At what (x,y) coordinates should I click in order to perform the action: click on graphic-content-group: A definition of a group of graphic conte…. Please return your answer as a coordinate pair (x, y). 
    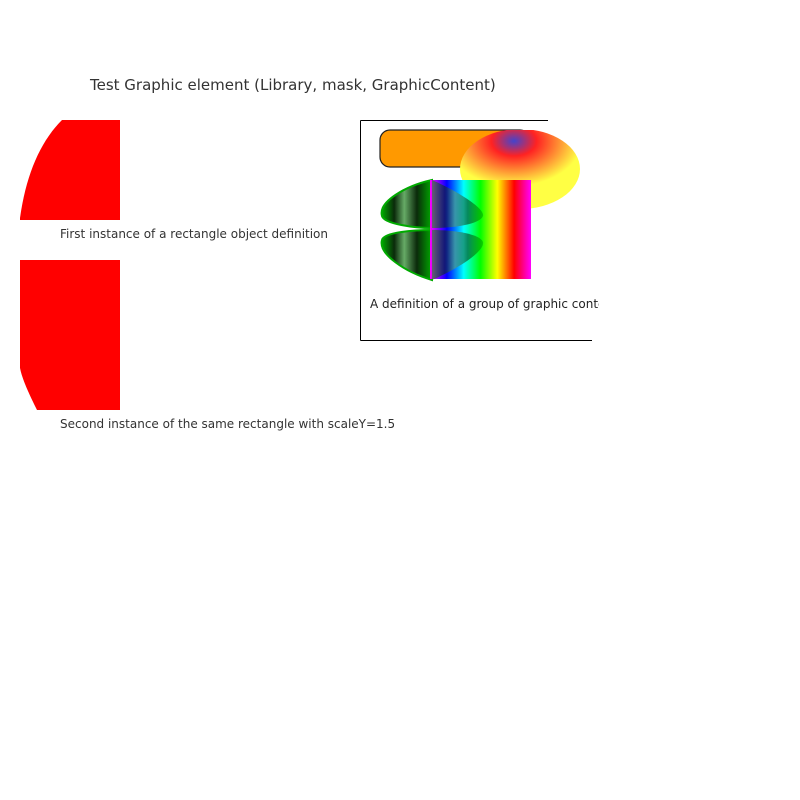
    Looking at the image, I should click on (480, 231).